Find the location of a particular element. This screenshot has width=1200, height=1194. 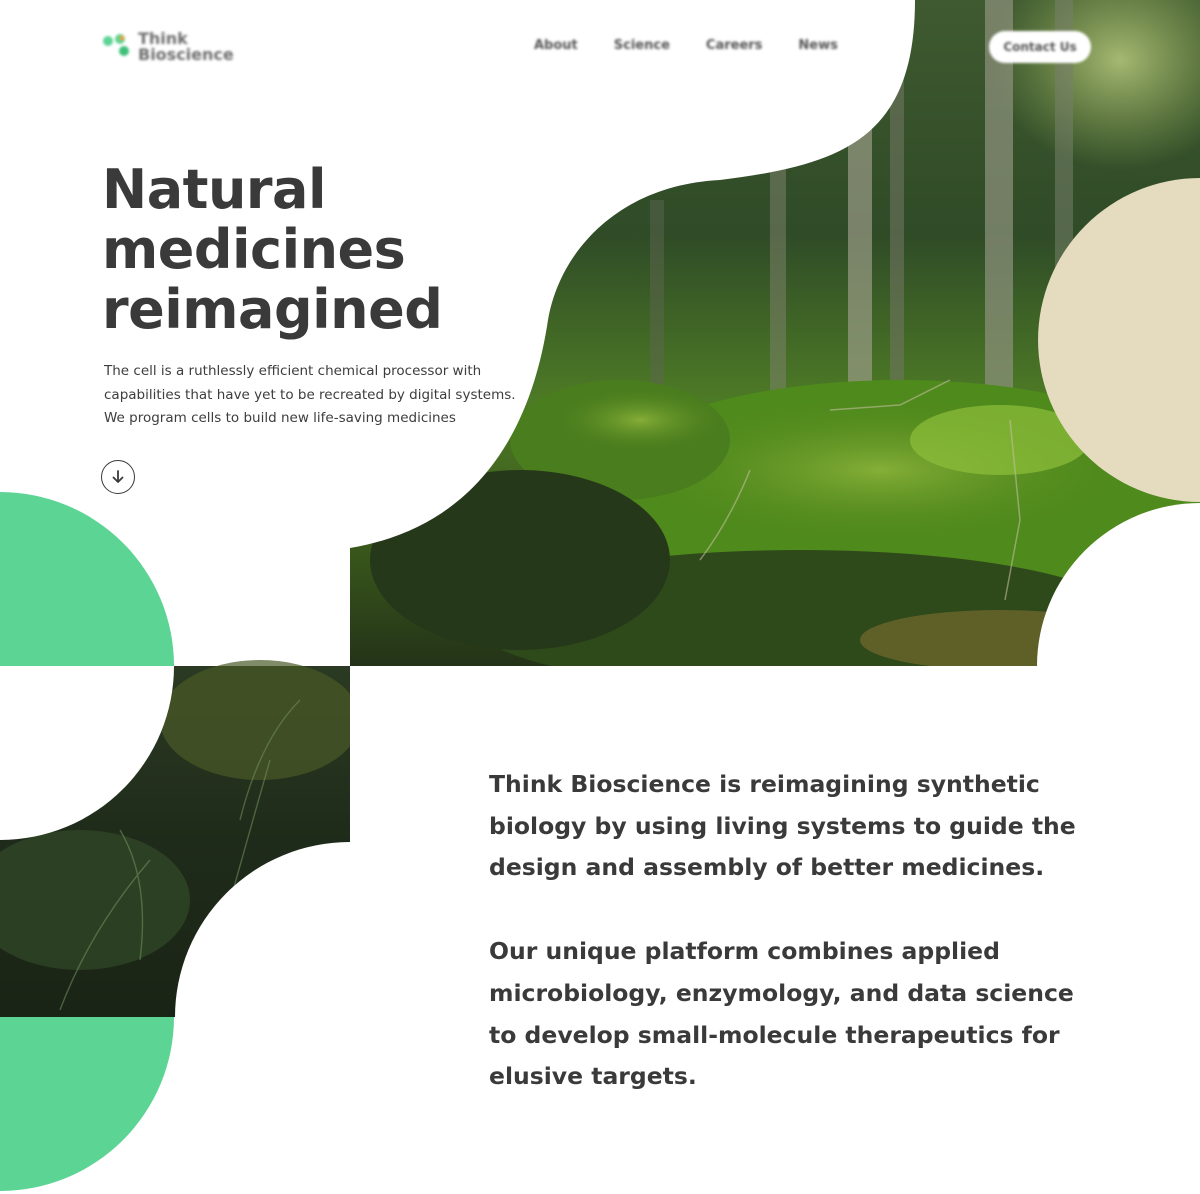

nav-link-science: Science is located at coordinates (642, 45).